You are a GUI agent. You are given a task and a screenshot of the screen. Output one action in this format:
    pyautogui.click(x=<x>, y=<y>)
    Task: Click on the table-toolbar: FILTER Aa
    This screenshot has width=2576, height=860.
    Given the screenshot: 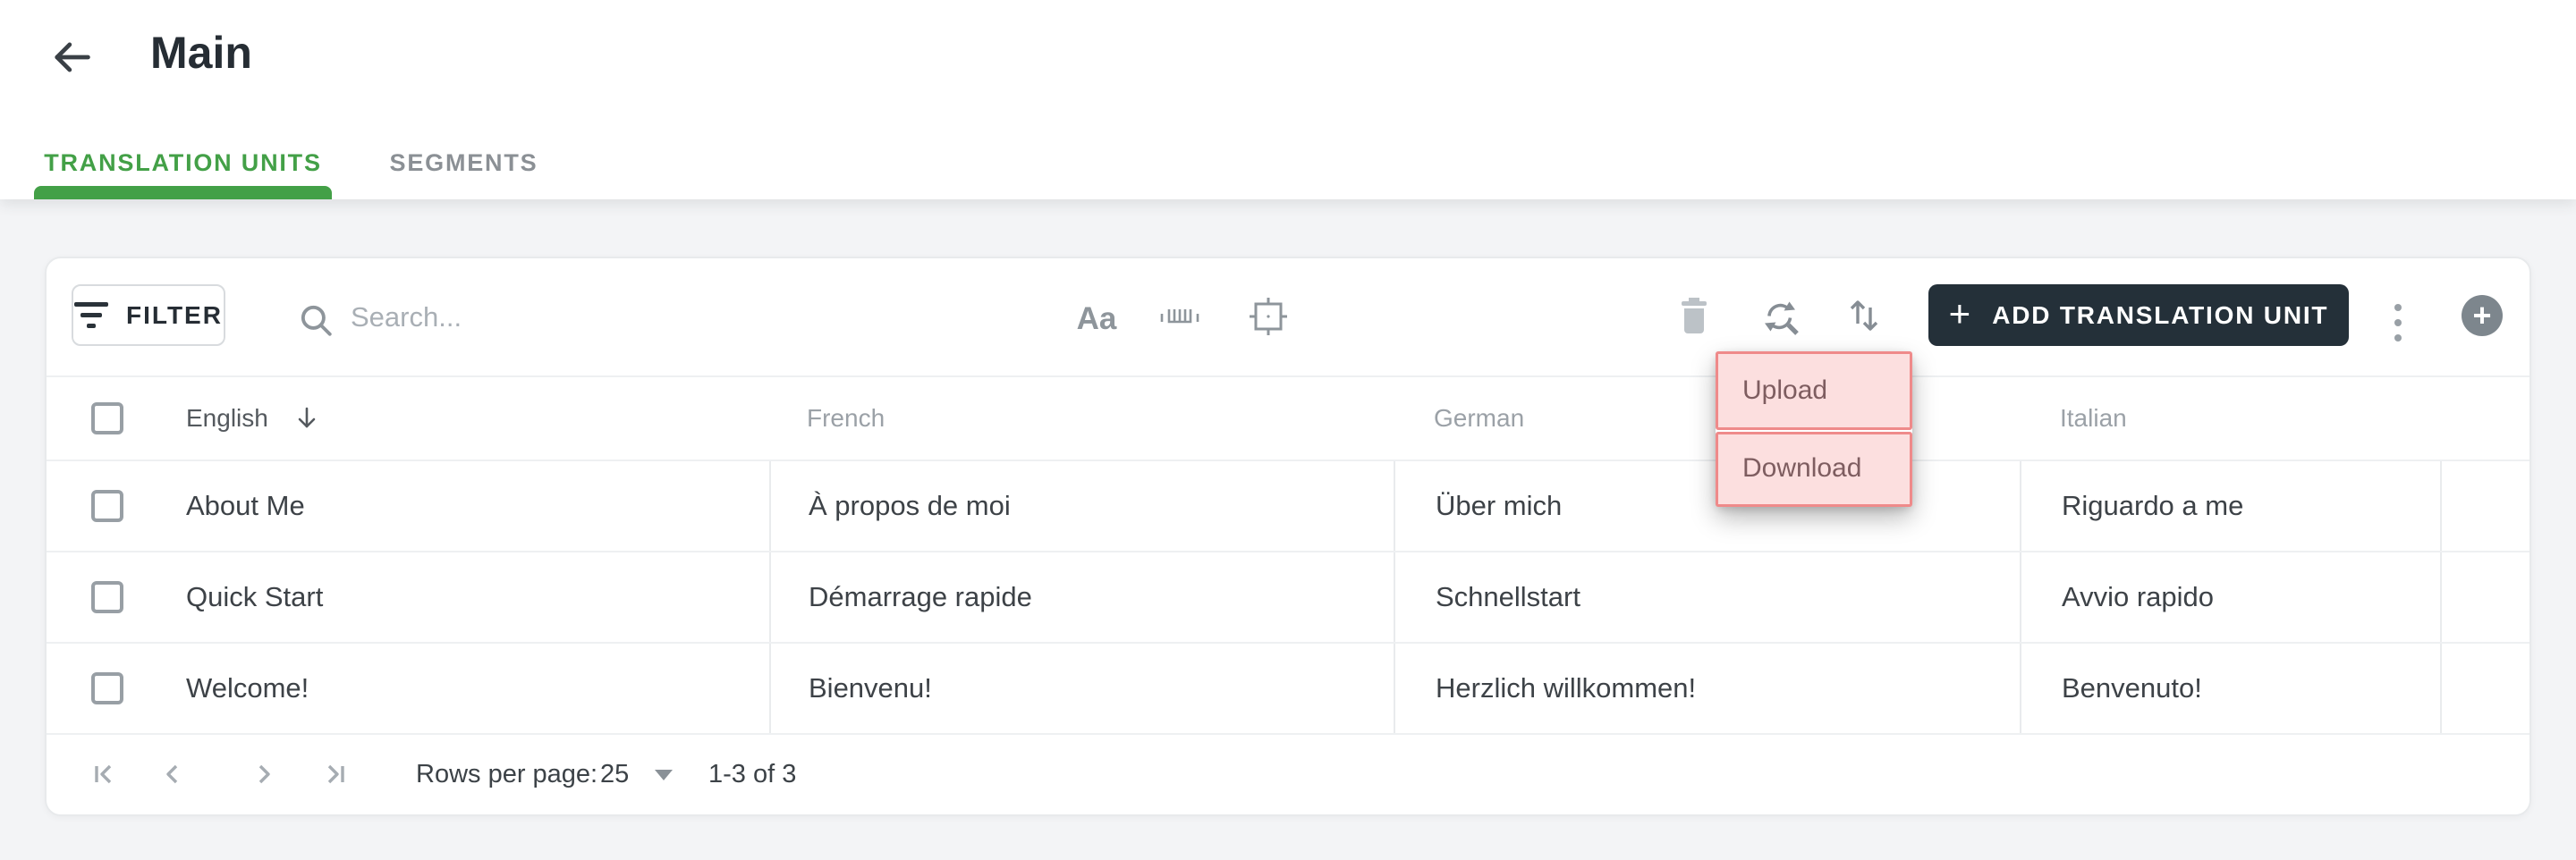 What is the action you would take?
    pyautogui.click(x=1288, y=318)
    